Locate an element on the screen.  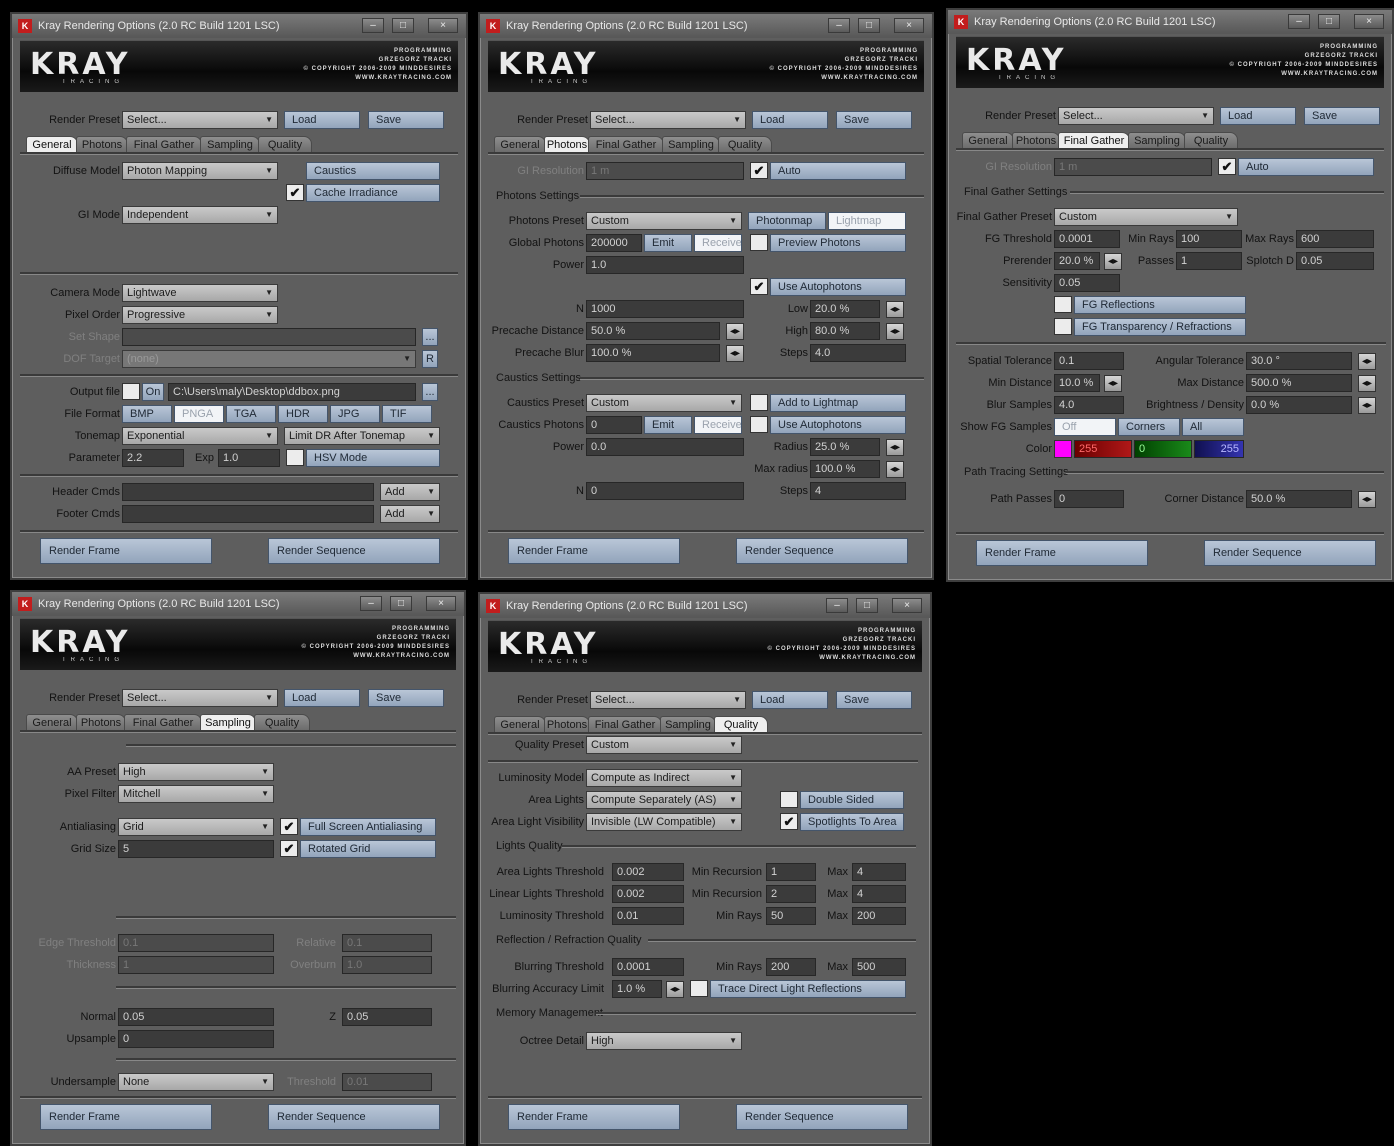
tab-final-gather: Final Gather is located at coordinates (163, 722).